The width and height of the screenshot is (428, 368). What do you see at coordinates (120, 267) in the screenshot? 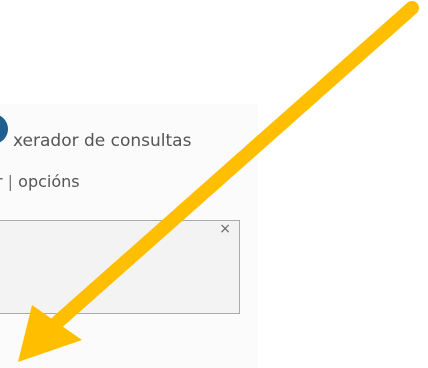
I see `query-box: ×` at bounding box center [120, 267].